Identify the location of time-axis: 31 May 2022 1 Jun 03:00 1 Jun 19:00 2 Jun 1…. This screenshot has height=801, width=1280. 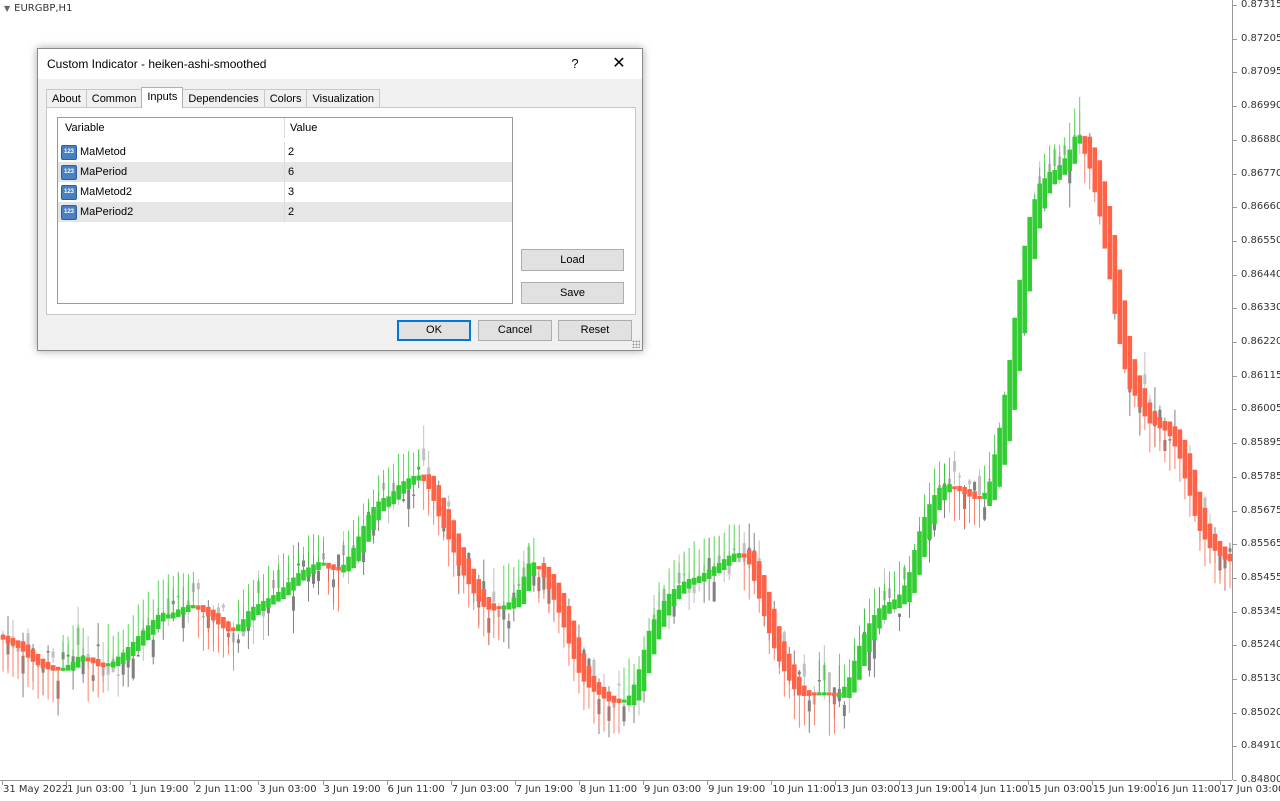
(640, 790).